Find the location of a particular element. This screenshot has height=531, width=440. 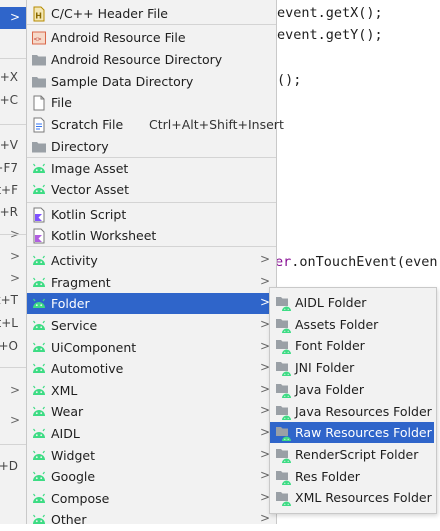

menu-item-file: File is located at coordinates (151, 102).